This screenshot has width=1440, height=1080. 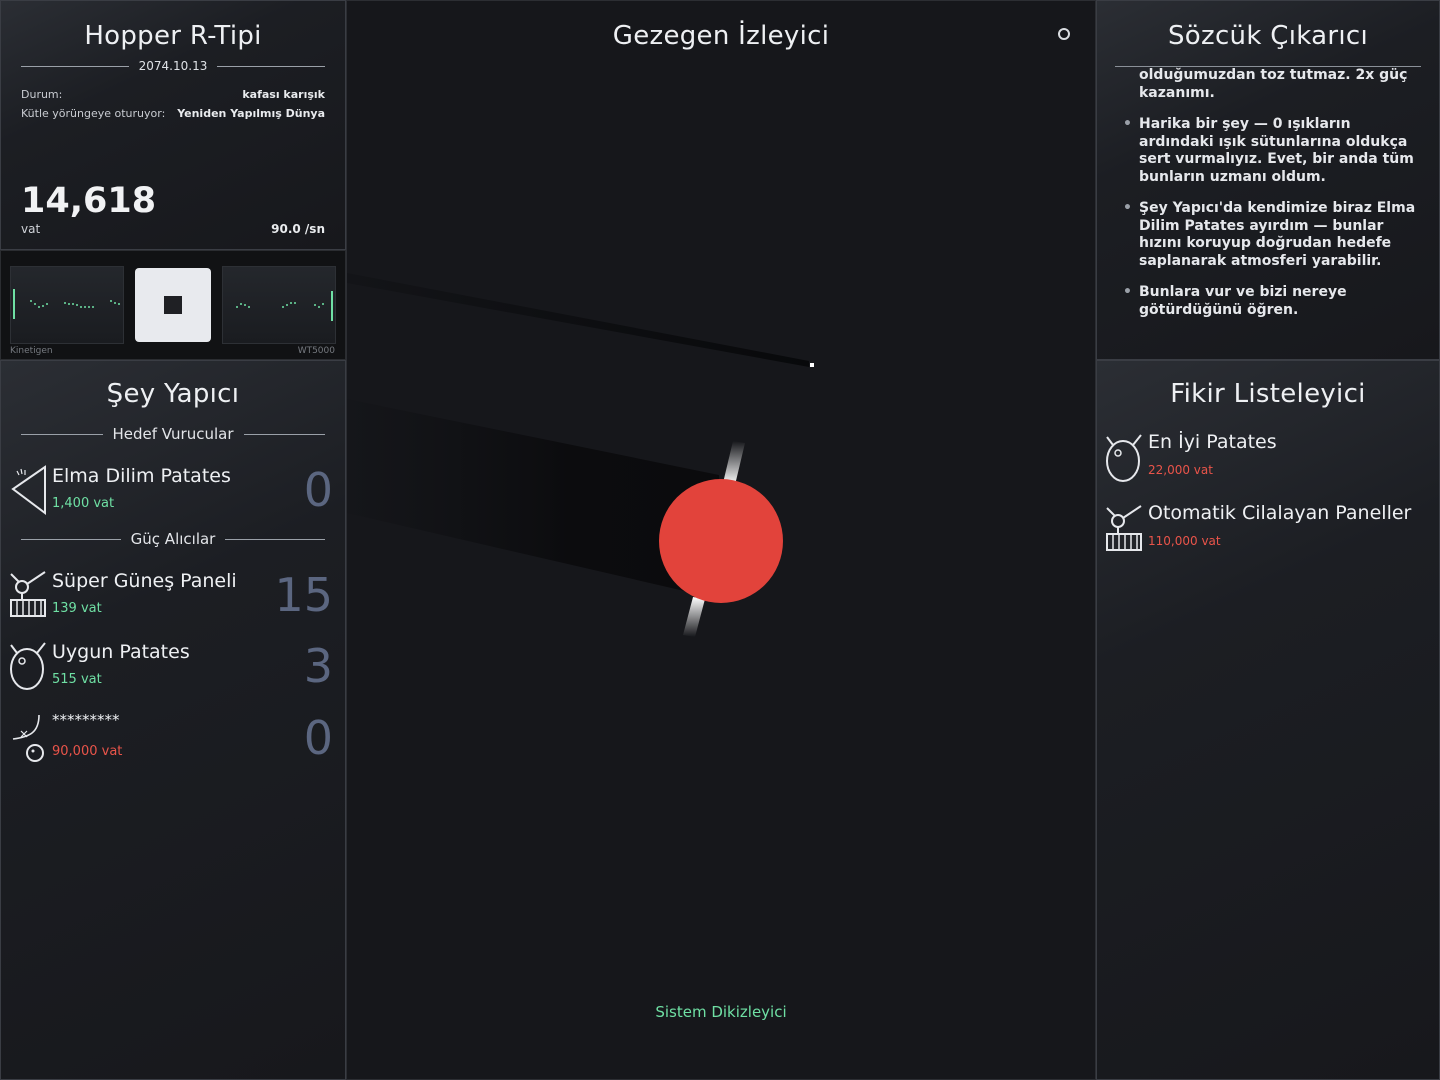 I want to click on shop-item-potato: Uygun Patates 515 vat 3, so click(x=173, y=671).